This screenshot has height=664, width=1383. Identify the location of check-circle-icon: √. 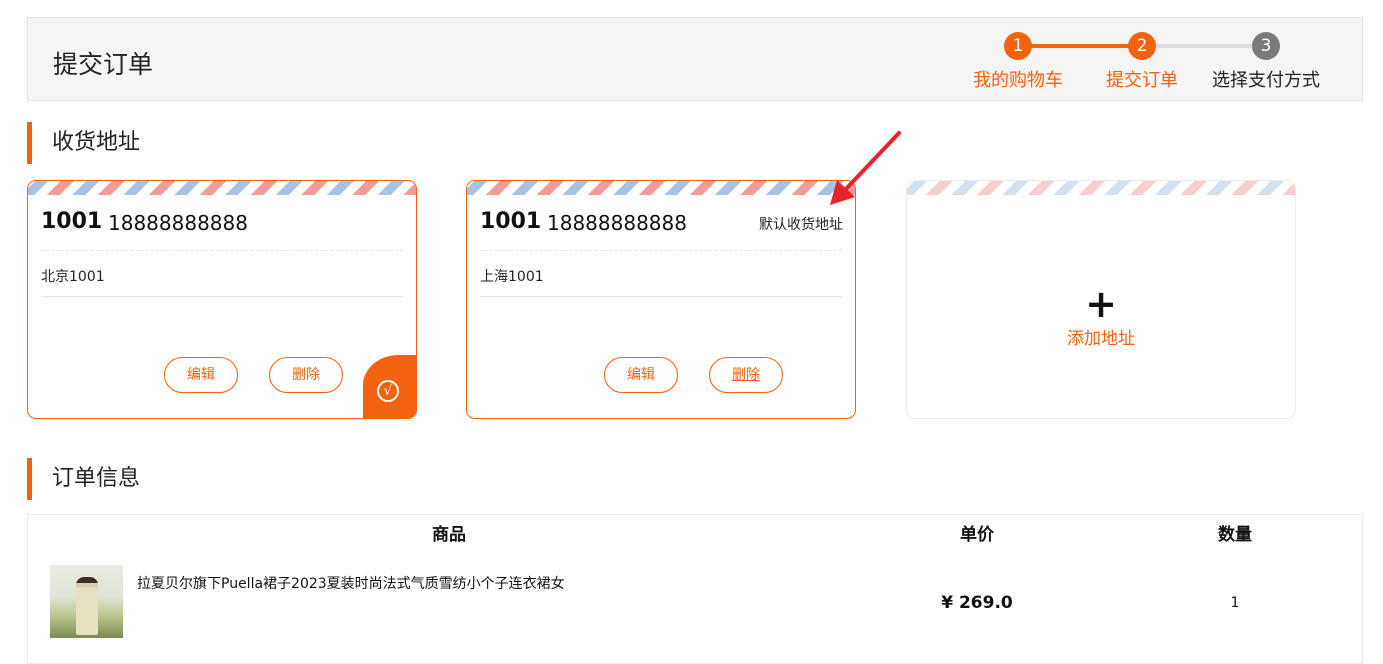
(388, 391).